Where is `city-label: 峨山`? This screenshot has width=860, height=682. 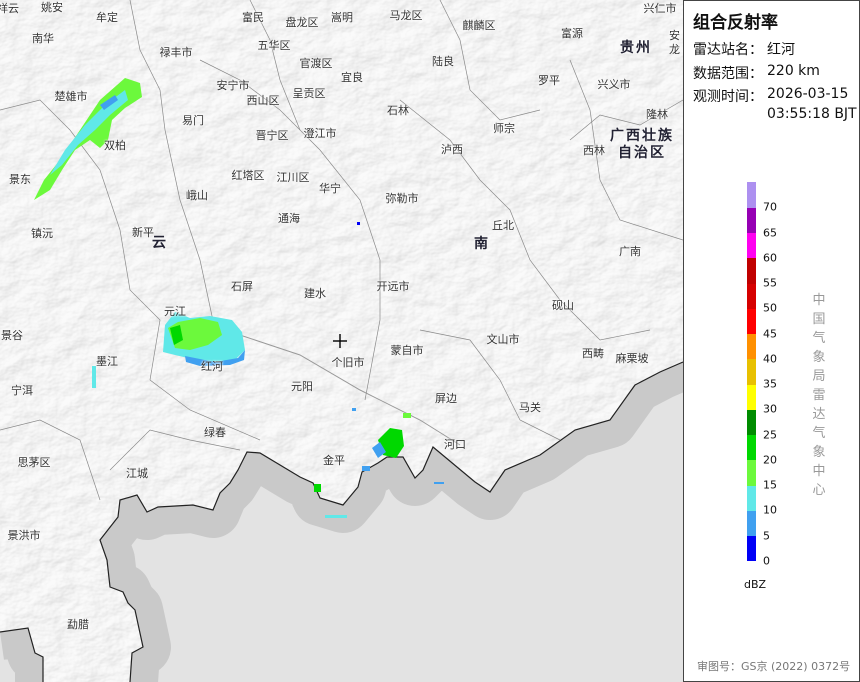
city-label: 峨山 is located at coordinates (197, 195).